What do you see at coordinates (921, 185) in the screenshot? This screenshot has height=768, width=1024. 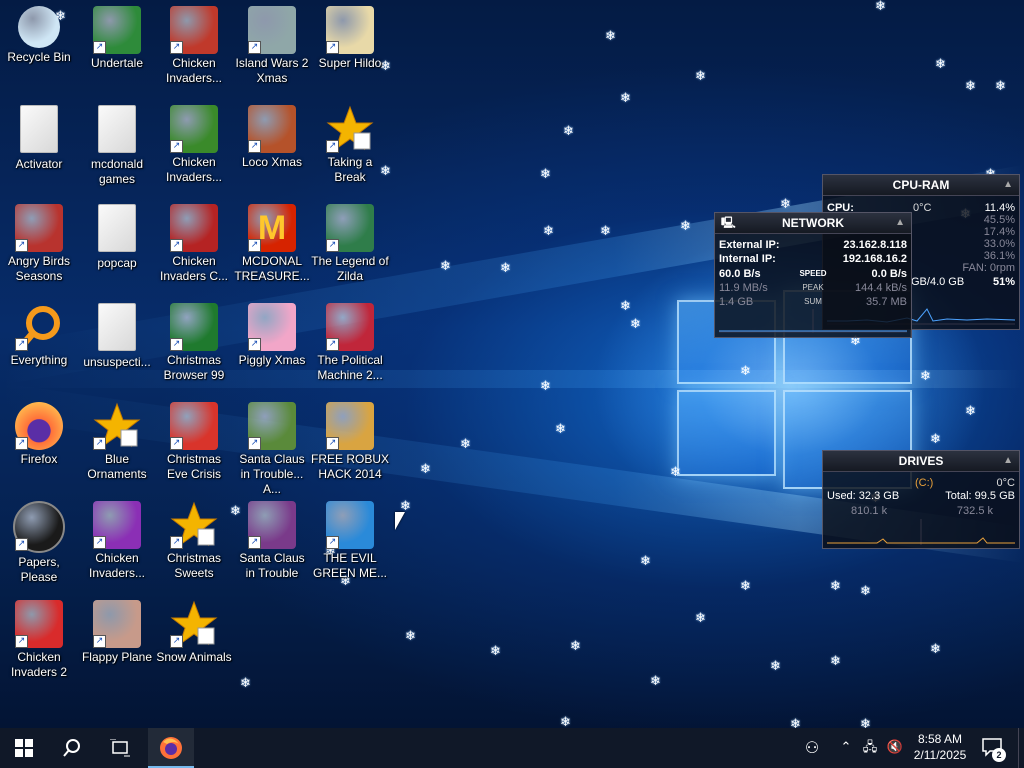 I see `cpu-ram-title: CPU-RAM ▲` at bounding box center [921, 185].